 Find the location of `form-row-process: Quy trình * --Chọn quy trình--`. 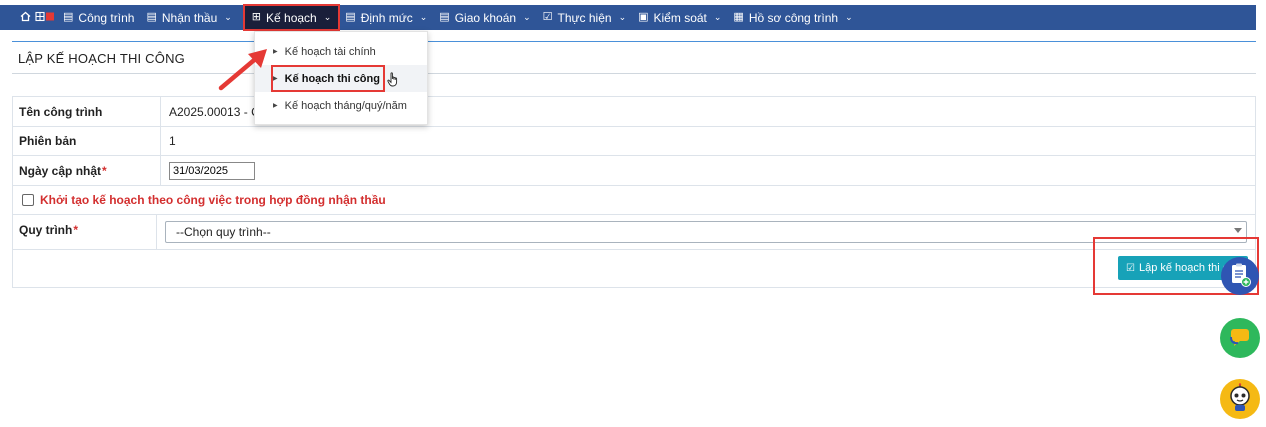

form-row-process: Quy trình * --Chọn quy trình-- is located at coordinates (634, 232).